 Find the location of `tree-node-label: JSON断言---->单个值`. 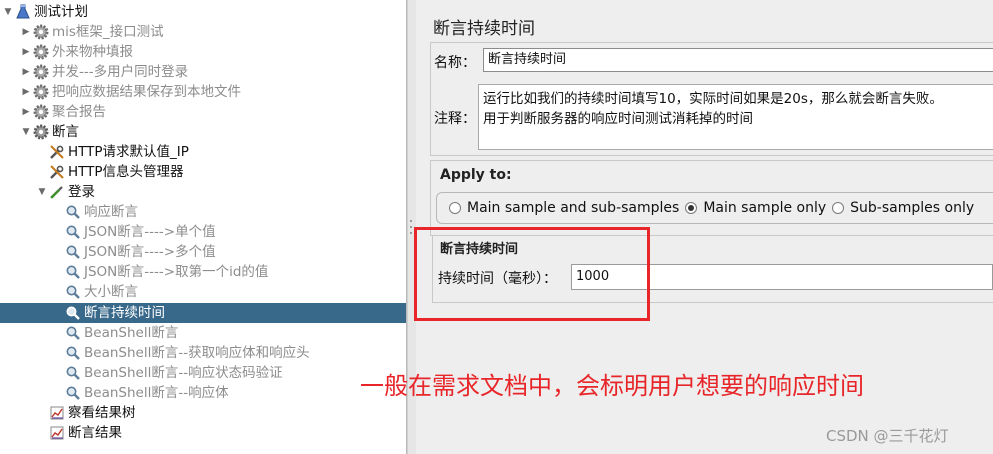

tree-node-label: JSON断言---->单个值 is located at coordinates (150, 232).